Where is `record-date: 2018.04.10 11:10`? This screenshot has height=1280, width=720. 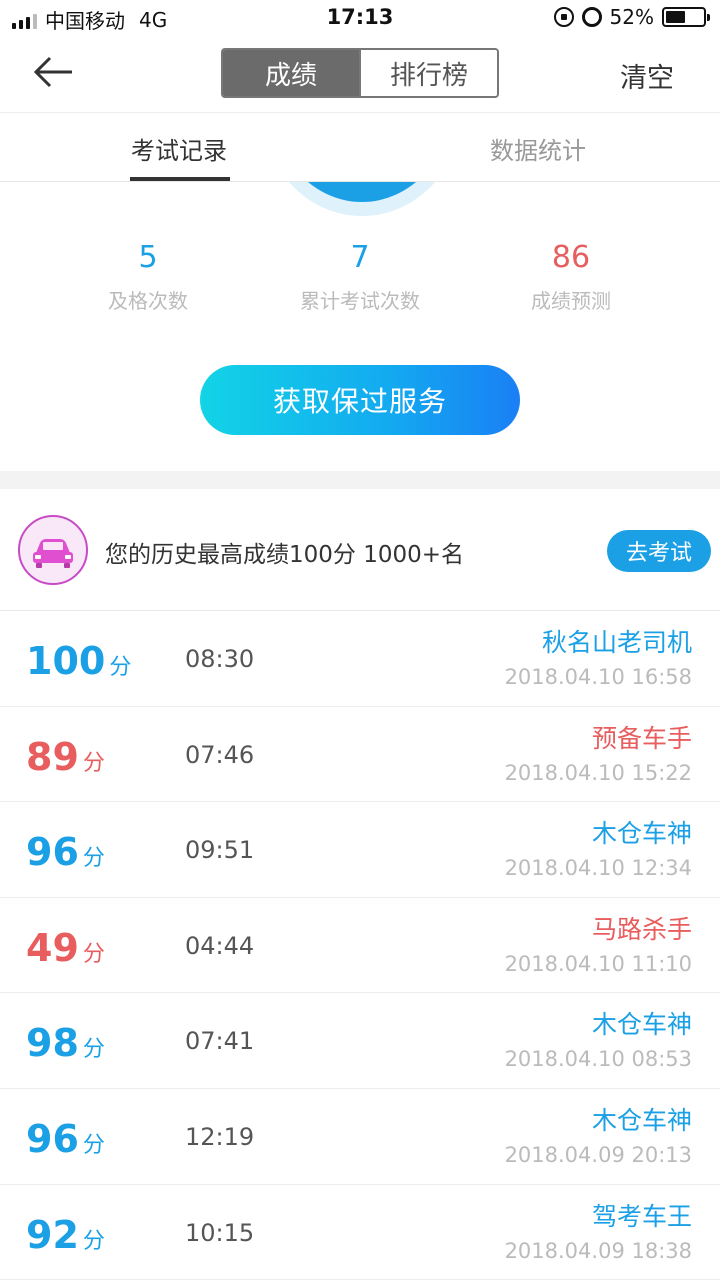 record-date: 2018.04.10 11:10 is located at coordinates (598, 963).